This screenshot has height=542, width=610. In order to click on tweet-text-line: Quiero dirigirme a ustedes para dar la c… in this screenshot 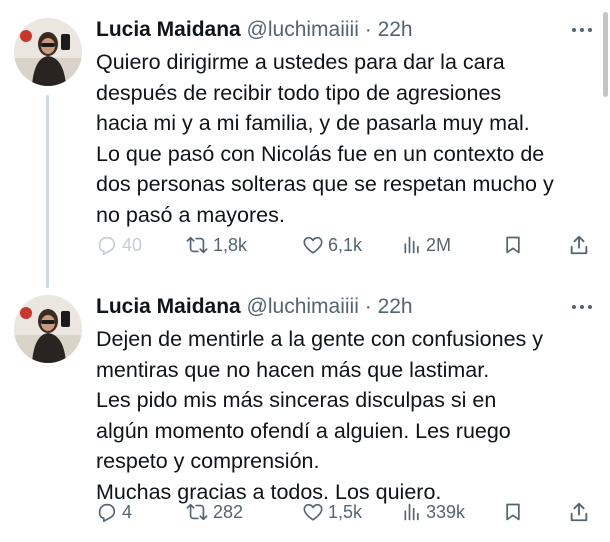, I will do `click(300, 62)`.